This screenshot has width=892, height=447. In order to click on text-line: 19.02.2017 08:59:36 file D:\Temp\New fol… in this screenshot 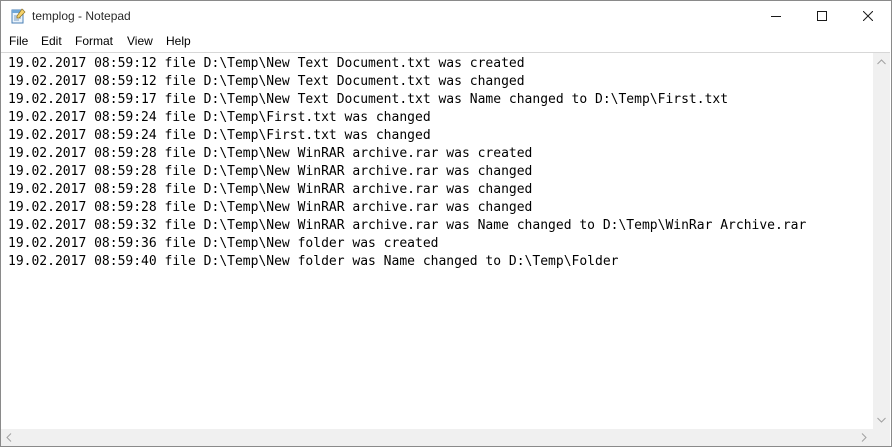, I will do `click(223, 243)`.